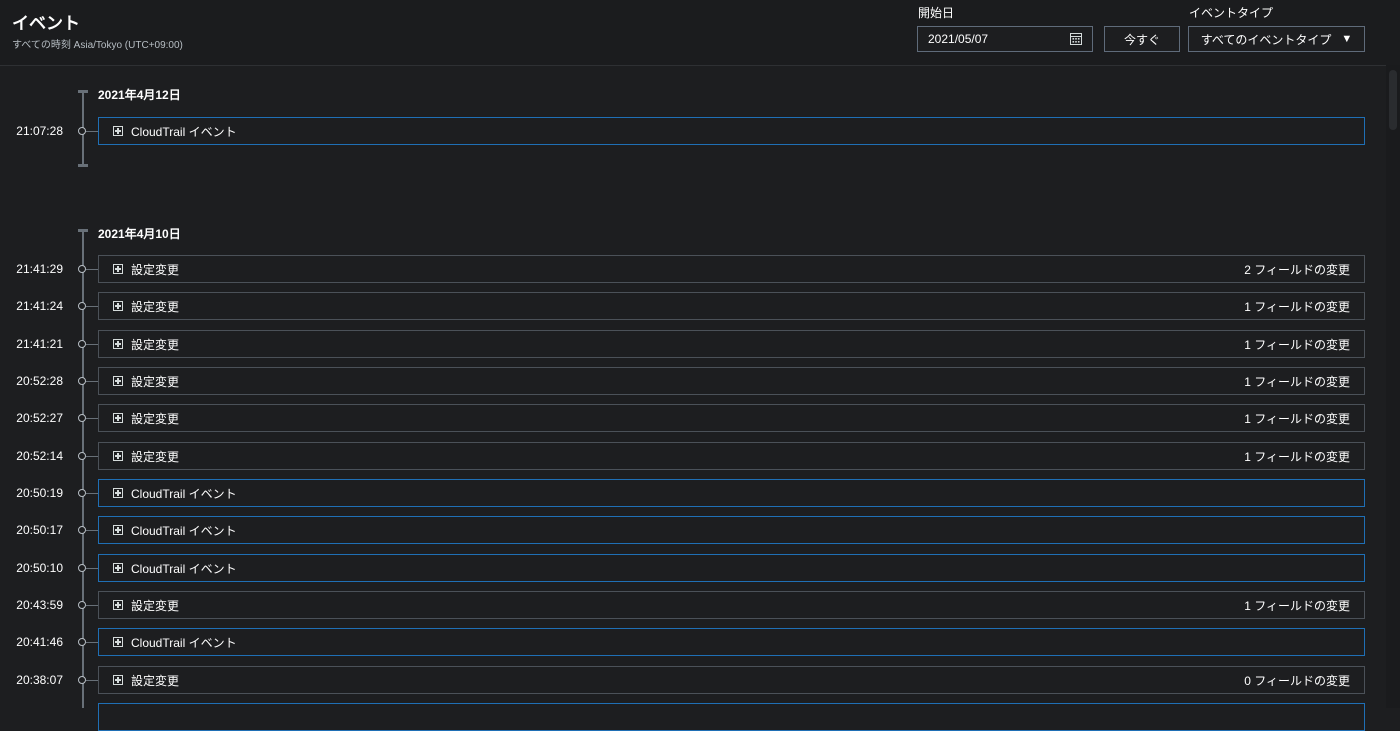  Describe the element at coordinates (39, 605) in the screenshot. I see `event-time: 20:43:59` at that location.